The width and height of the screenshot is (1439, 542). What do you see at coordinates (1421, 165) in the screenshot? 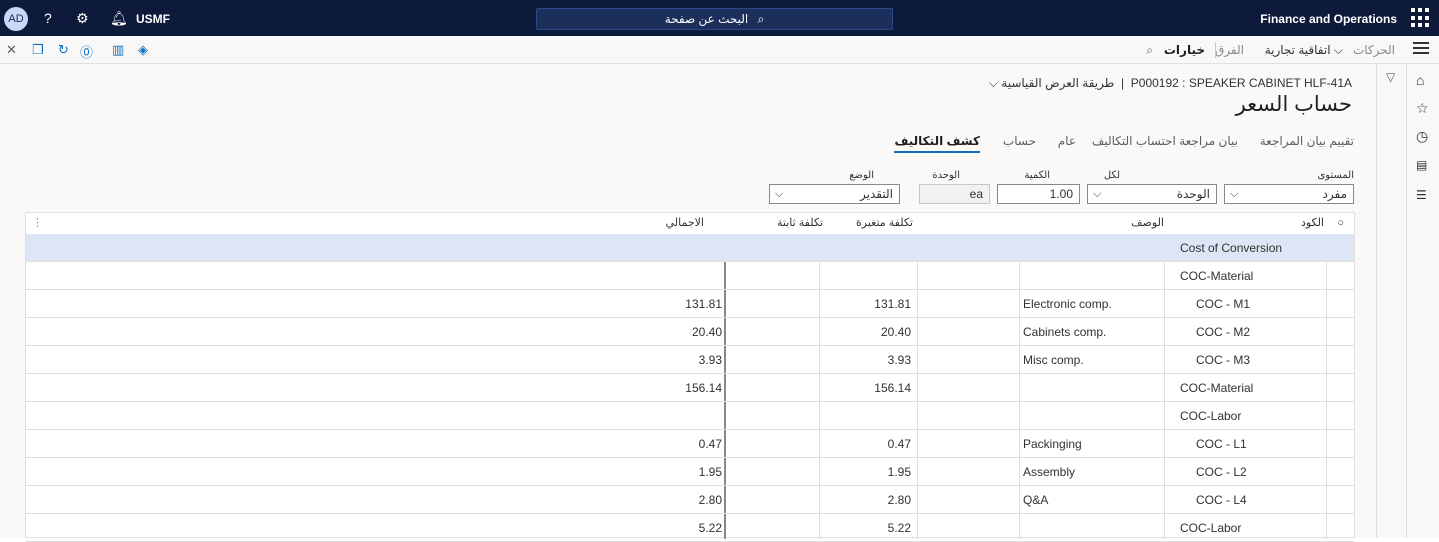
I see `workspaces-icon: ▤` at bounding box center [1421, 165].